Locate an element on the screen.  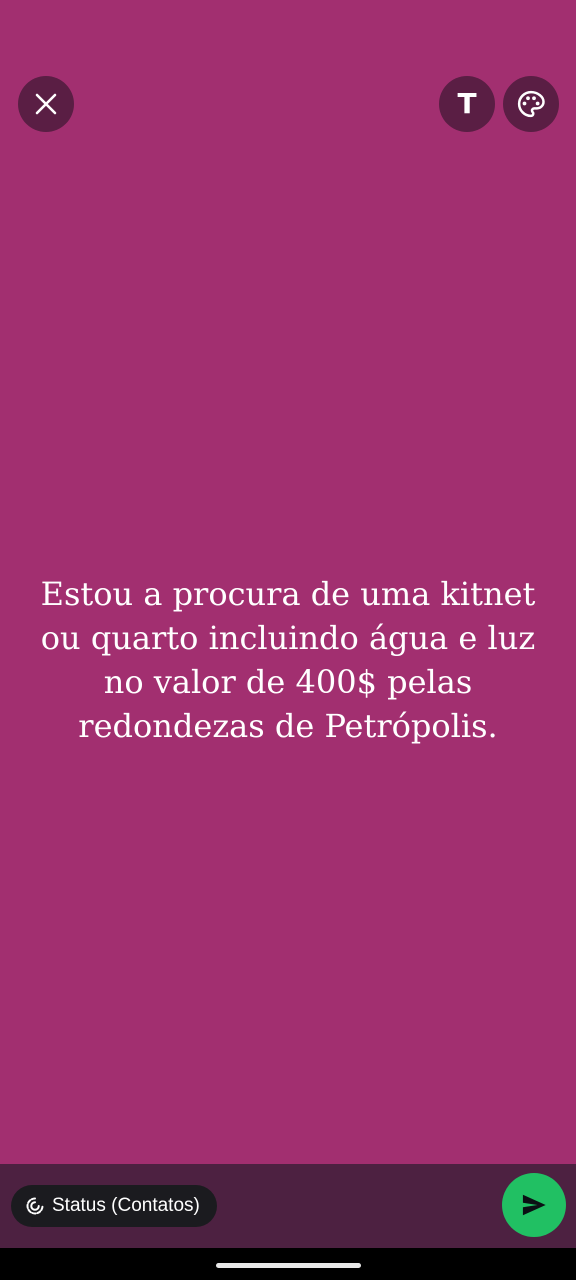
text-font-icon: T is located at coordinates (467, 103).